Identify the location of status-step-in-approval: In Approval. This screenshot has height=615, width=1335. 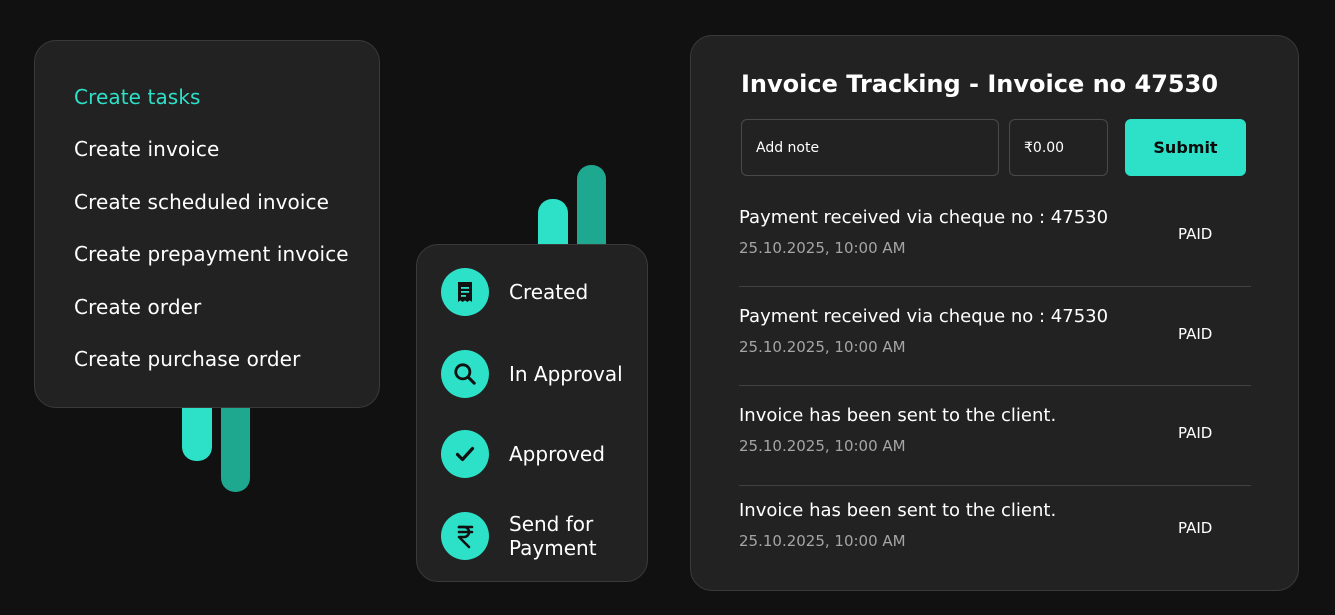
(532, 374).